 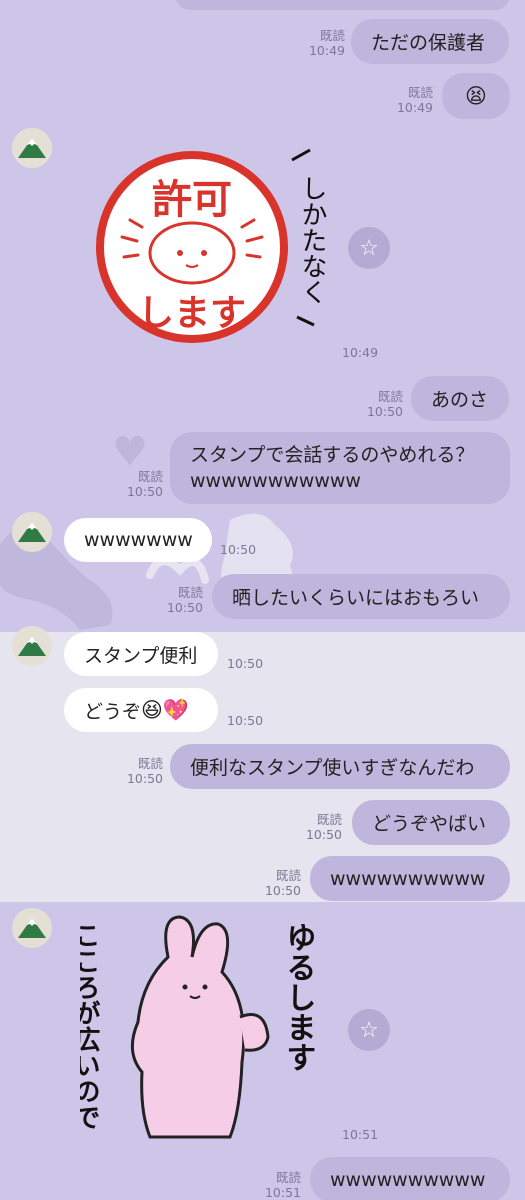 I want to click on partial-message-bubble, so click(x=342, y=5).